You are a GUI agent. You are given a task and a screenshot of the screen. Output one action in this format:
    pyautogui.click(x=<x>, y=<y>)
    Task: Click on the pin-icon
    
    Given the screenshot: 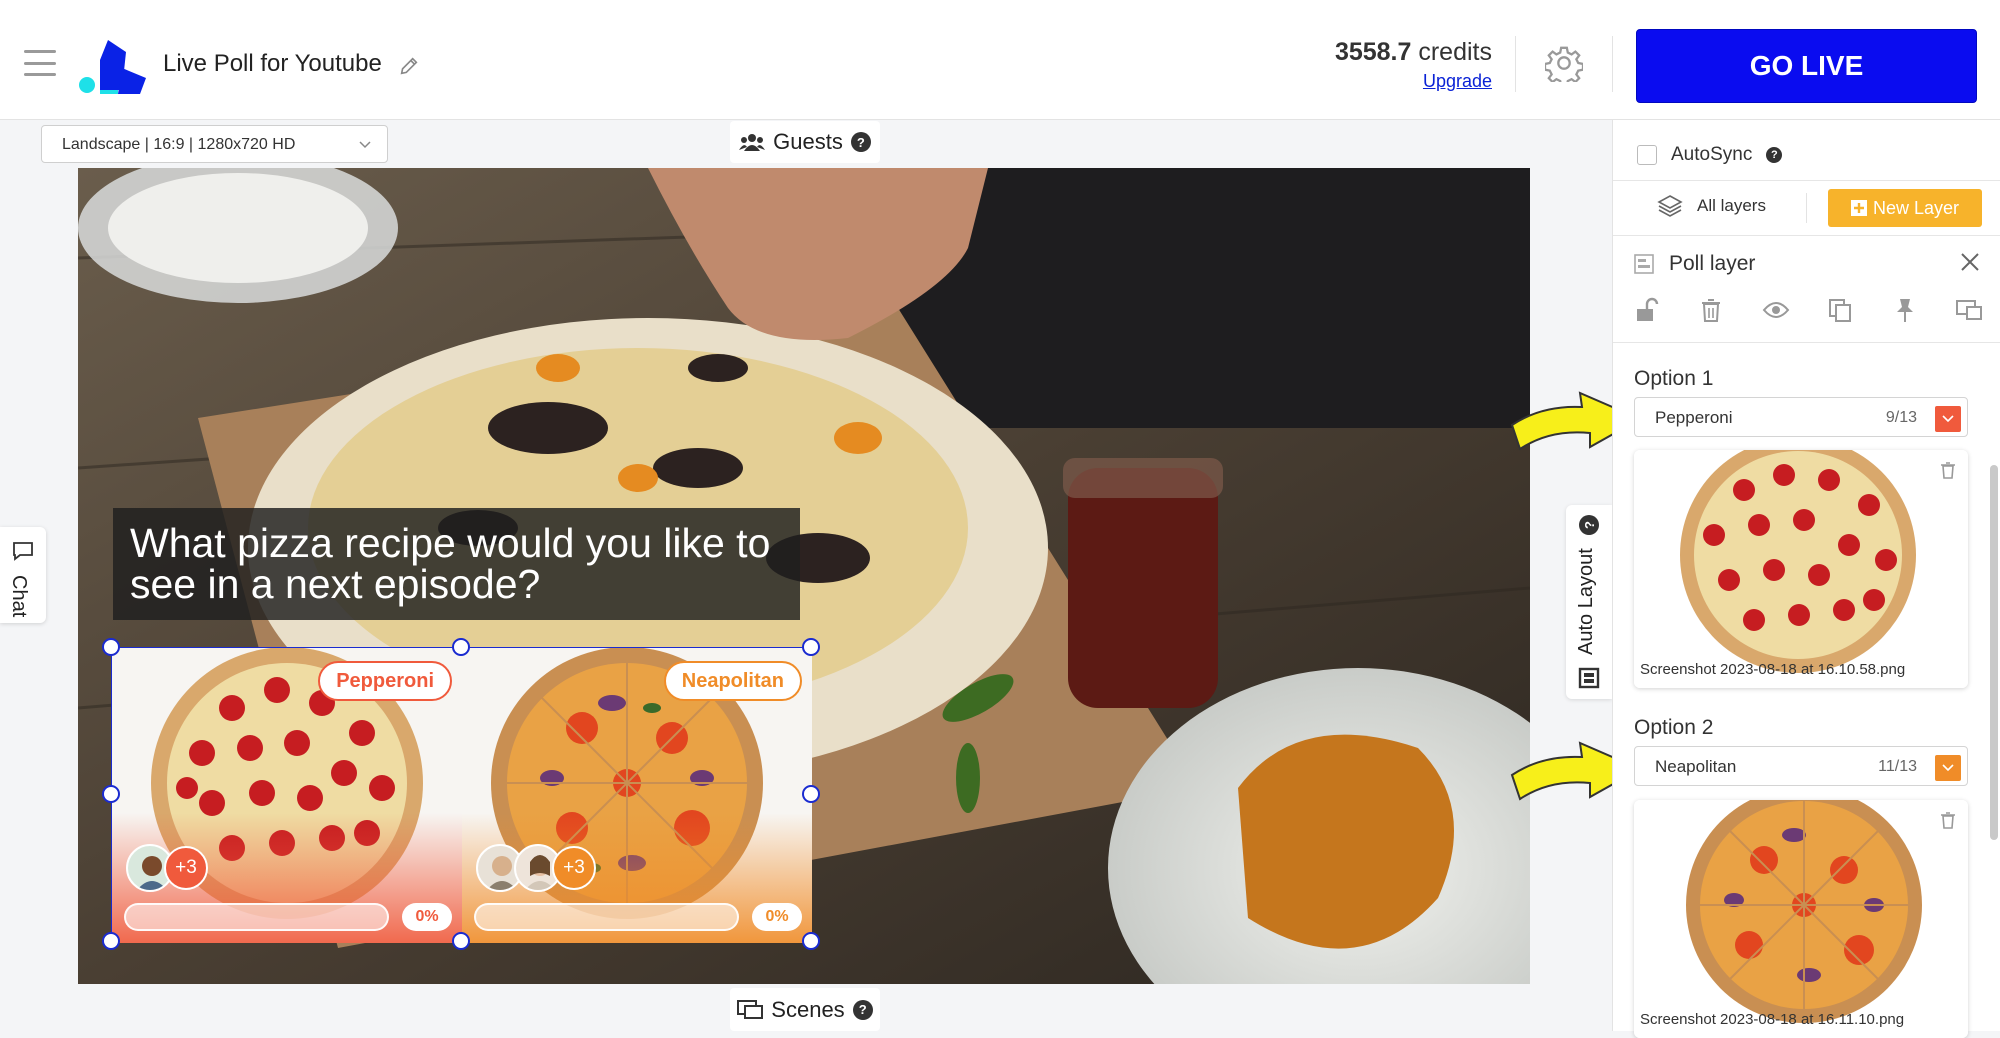 What is the action you would take?
    pyautogui.click(x=1905, y=310)
    